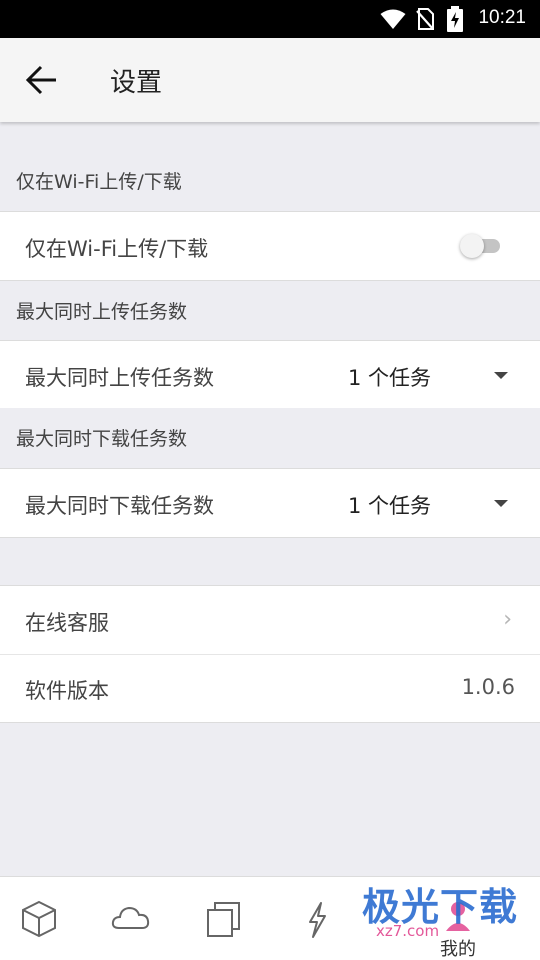 This screenshot has width=540, height=960. Describe the element at coordinates (389, 505) in the screenshot. I see `max-download-value: 1 个任务` at that location.